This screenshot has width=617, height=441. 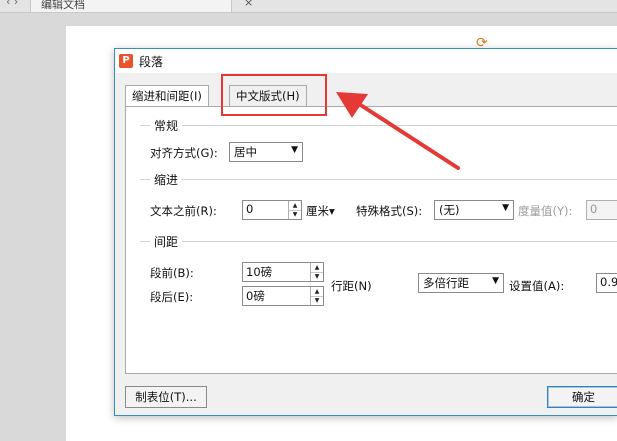 What do you see at coordinates (545, 211) in the screenshot?
I see `measure-label: 度量值(Y):` at bounding box center [545, 211].